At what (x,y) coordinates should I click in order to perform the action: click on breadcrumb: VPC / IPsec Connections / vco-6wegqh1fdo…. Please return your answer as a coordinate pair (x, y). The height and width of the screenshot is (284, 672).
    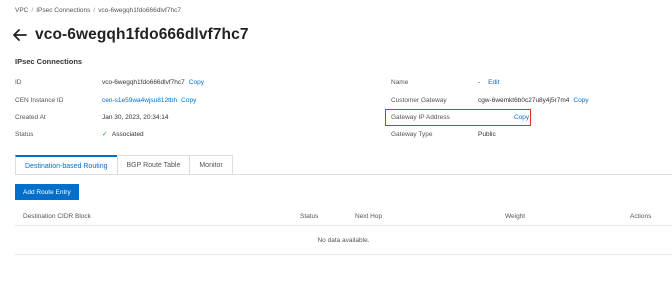
    Looking at the image, I should click on (98, 10).